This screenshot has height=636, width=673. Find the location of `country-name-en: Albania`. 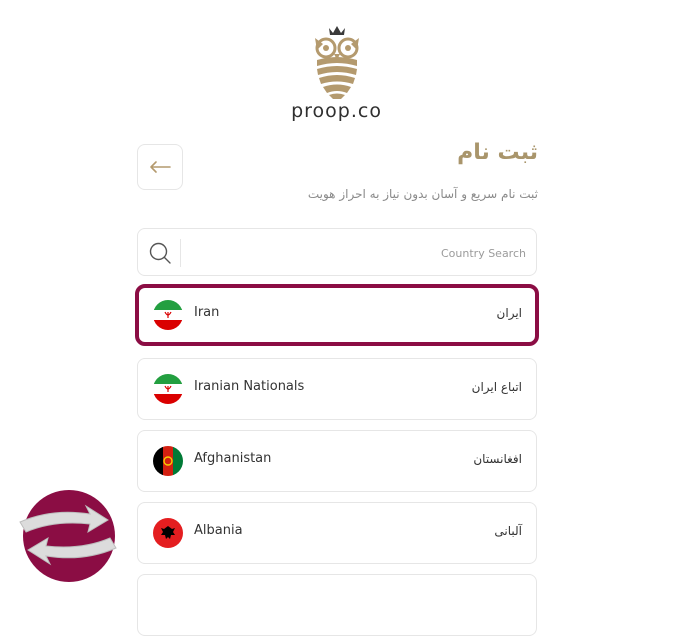

country-name-en: Albania is located at coordinates (218, 530).